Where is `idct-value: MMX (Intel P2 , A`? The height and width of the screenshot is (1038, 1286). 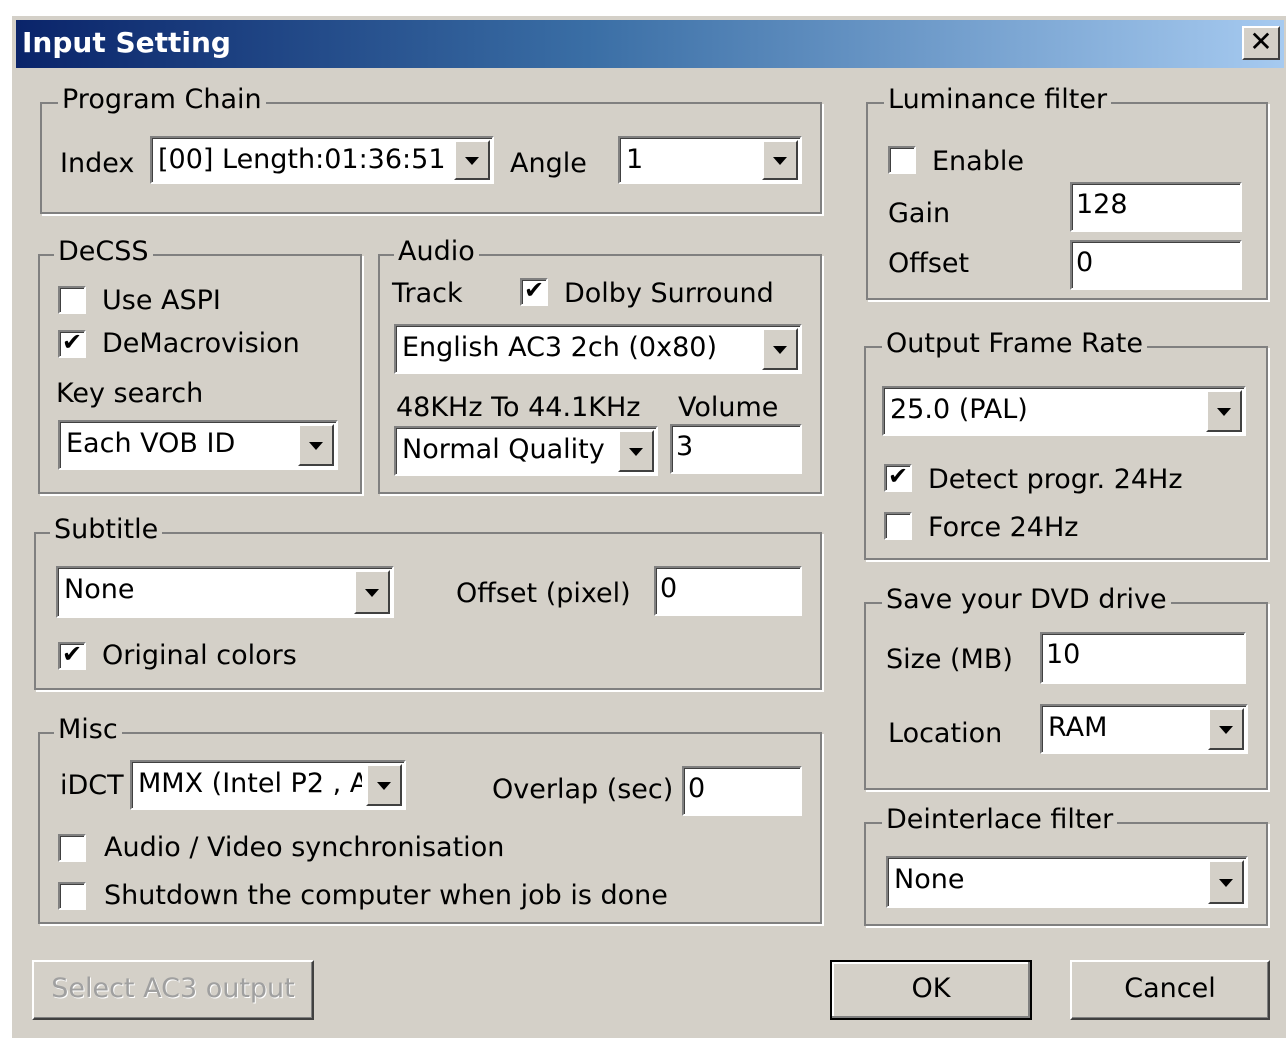
idct-value: MMX (Intel P2 , A is located at coordinates (250, 783).